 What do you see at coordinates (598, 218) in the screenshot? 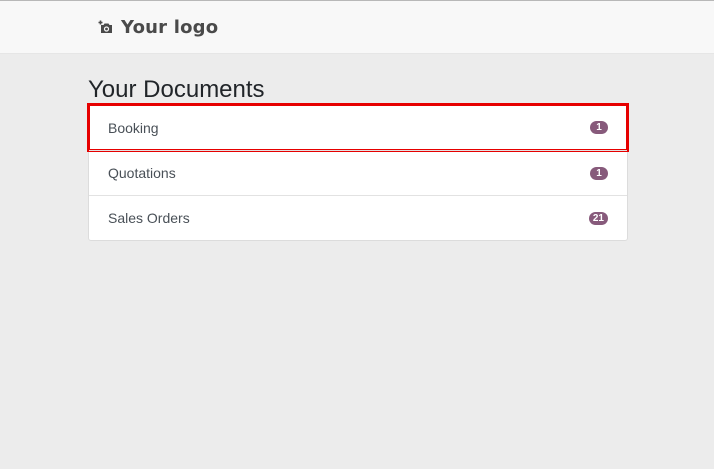
I see `document-count-badge: 21` at bounding box center [598, 218].